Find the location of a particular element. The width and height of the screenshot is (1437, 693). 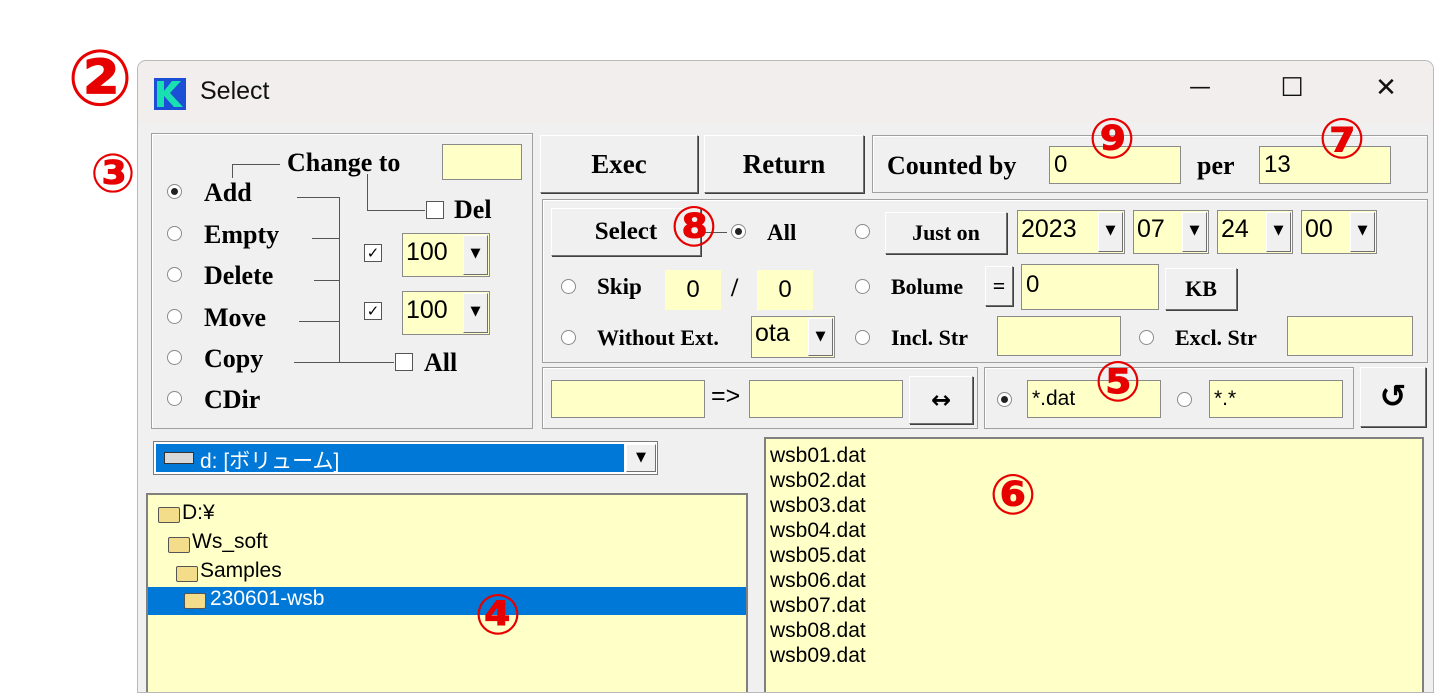

app-icon is located at coordinates (170, 94).